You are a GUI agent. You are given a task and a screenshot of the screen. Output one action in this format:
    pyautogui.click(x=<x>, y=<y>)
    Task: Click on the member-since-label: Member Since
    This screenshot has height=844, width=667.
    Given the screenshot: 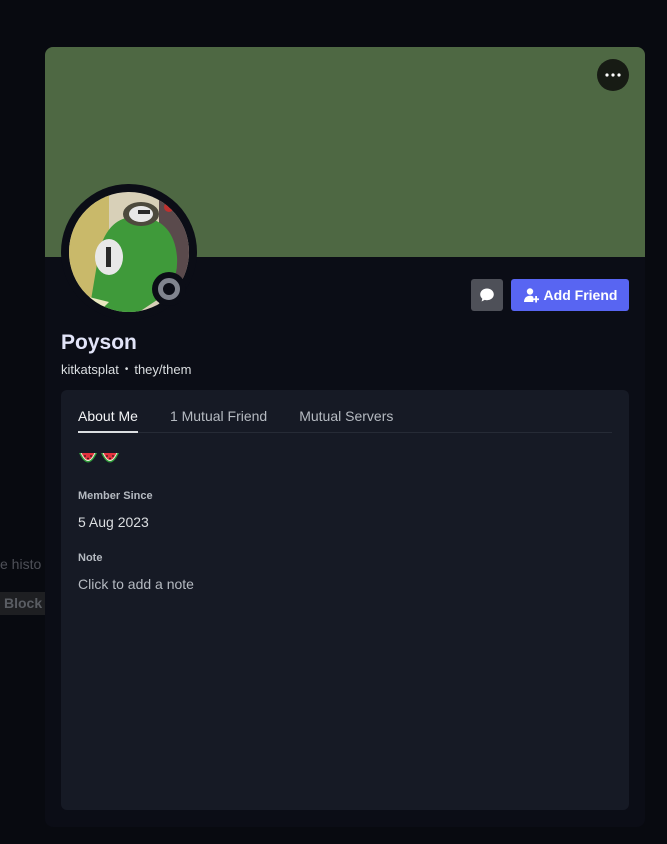 What is the action you would take?
    pyautogui.click(x=115, y=496)
    